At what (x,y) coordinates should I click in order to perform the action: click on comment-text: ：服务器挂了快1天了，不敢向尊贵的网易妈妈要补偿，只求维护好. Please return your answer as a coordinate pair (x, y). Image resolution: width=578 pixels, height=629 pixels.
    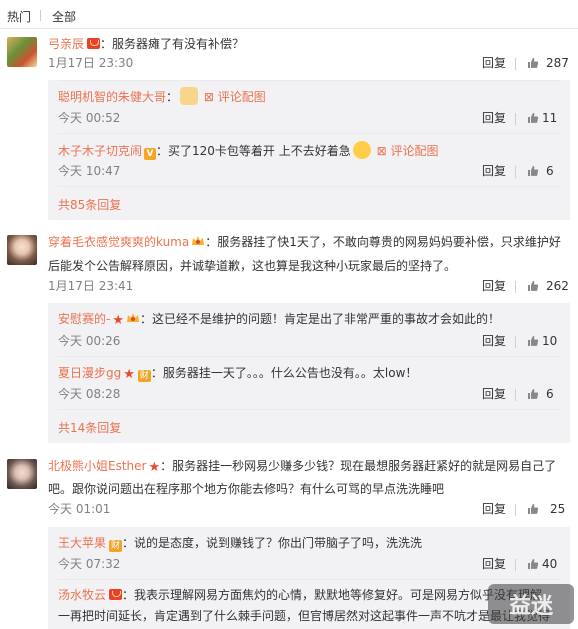
    Looking at the image, I should click on (383, 242).